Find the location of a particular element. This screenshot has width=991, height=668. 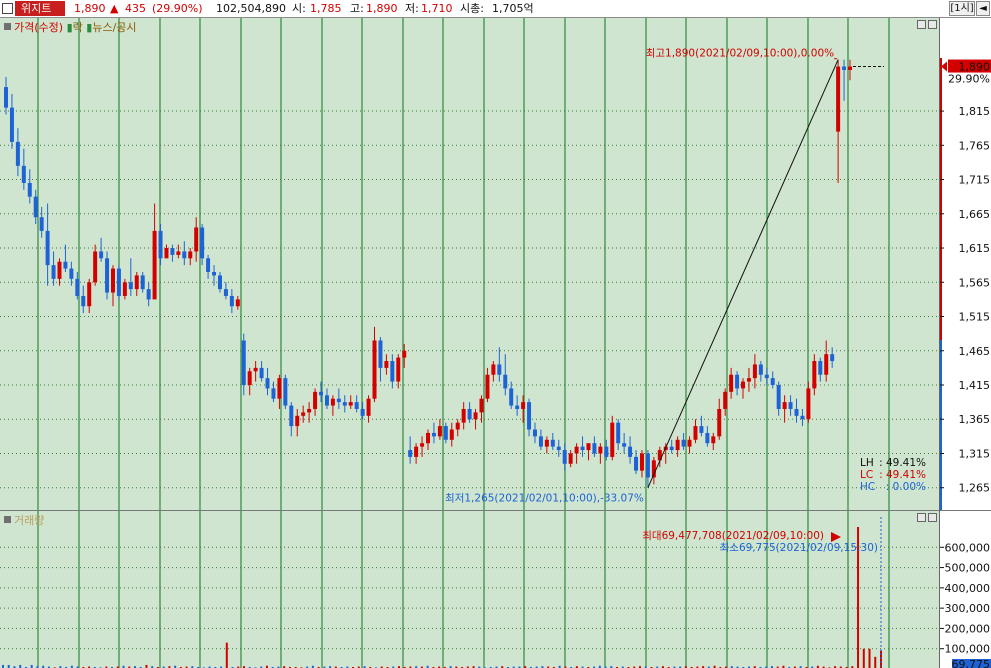

legend-volume: 거래량 is located at coordinates (29, 520).